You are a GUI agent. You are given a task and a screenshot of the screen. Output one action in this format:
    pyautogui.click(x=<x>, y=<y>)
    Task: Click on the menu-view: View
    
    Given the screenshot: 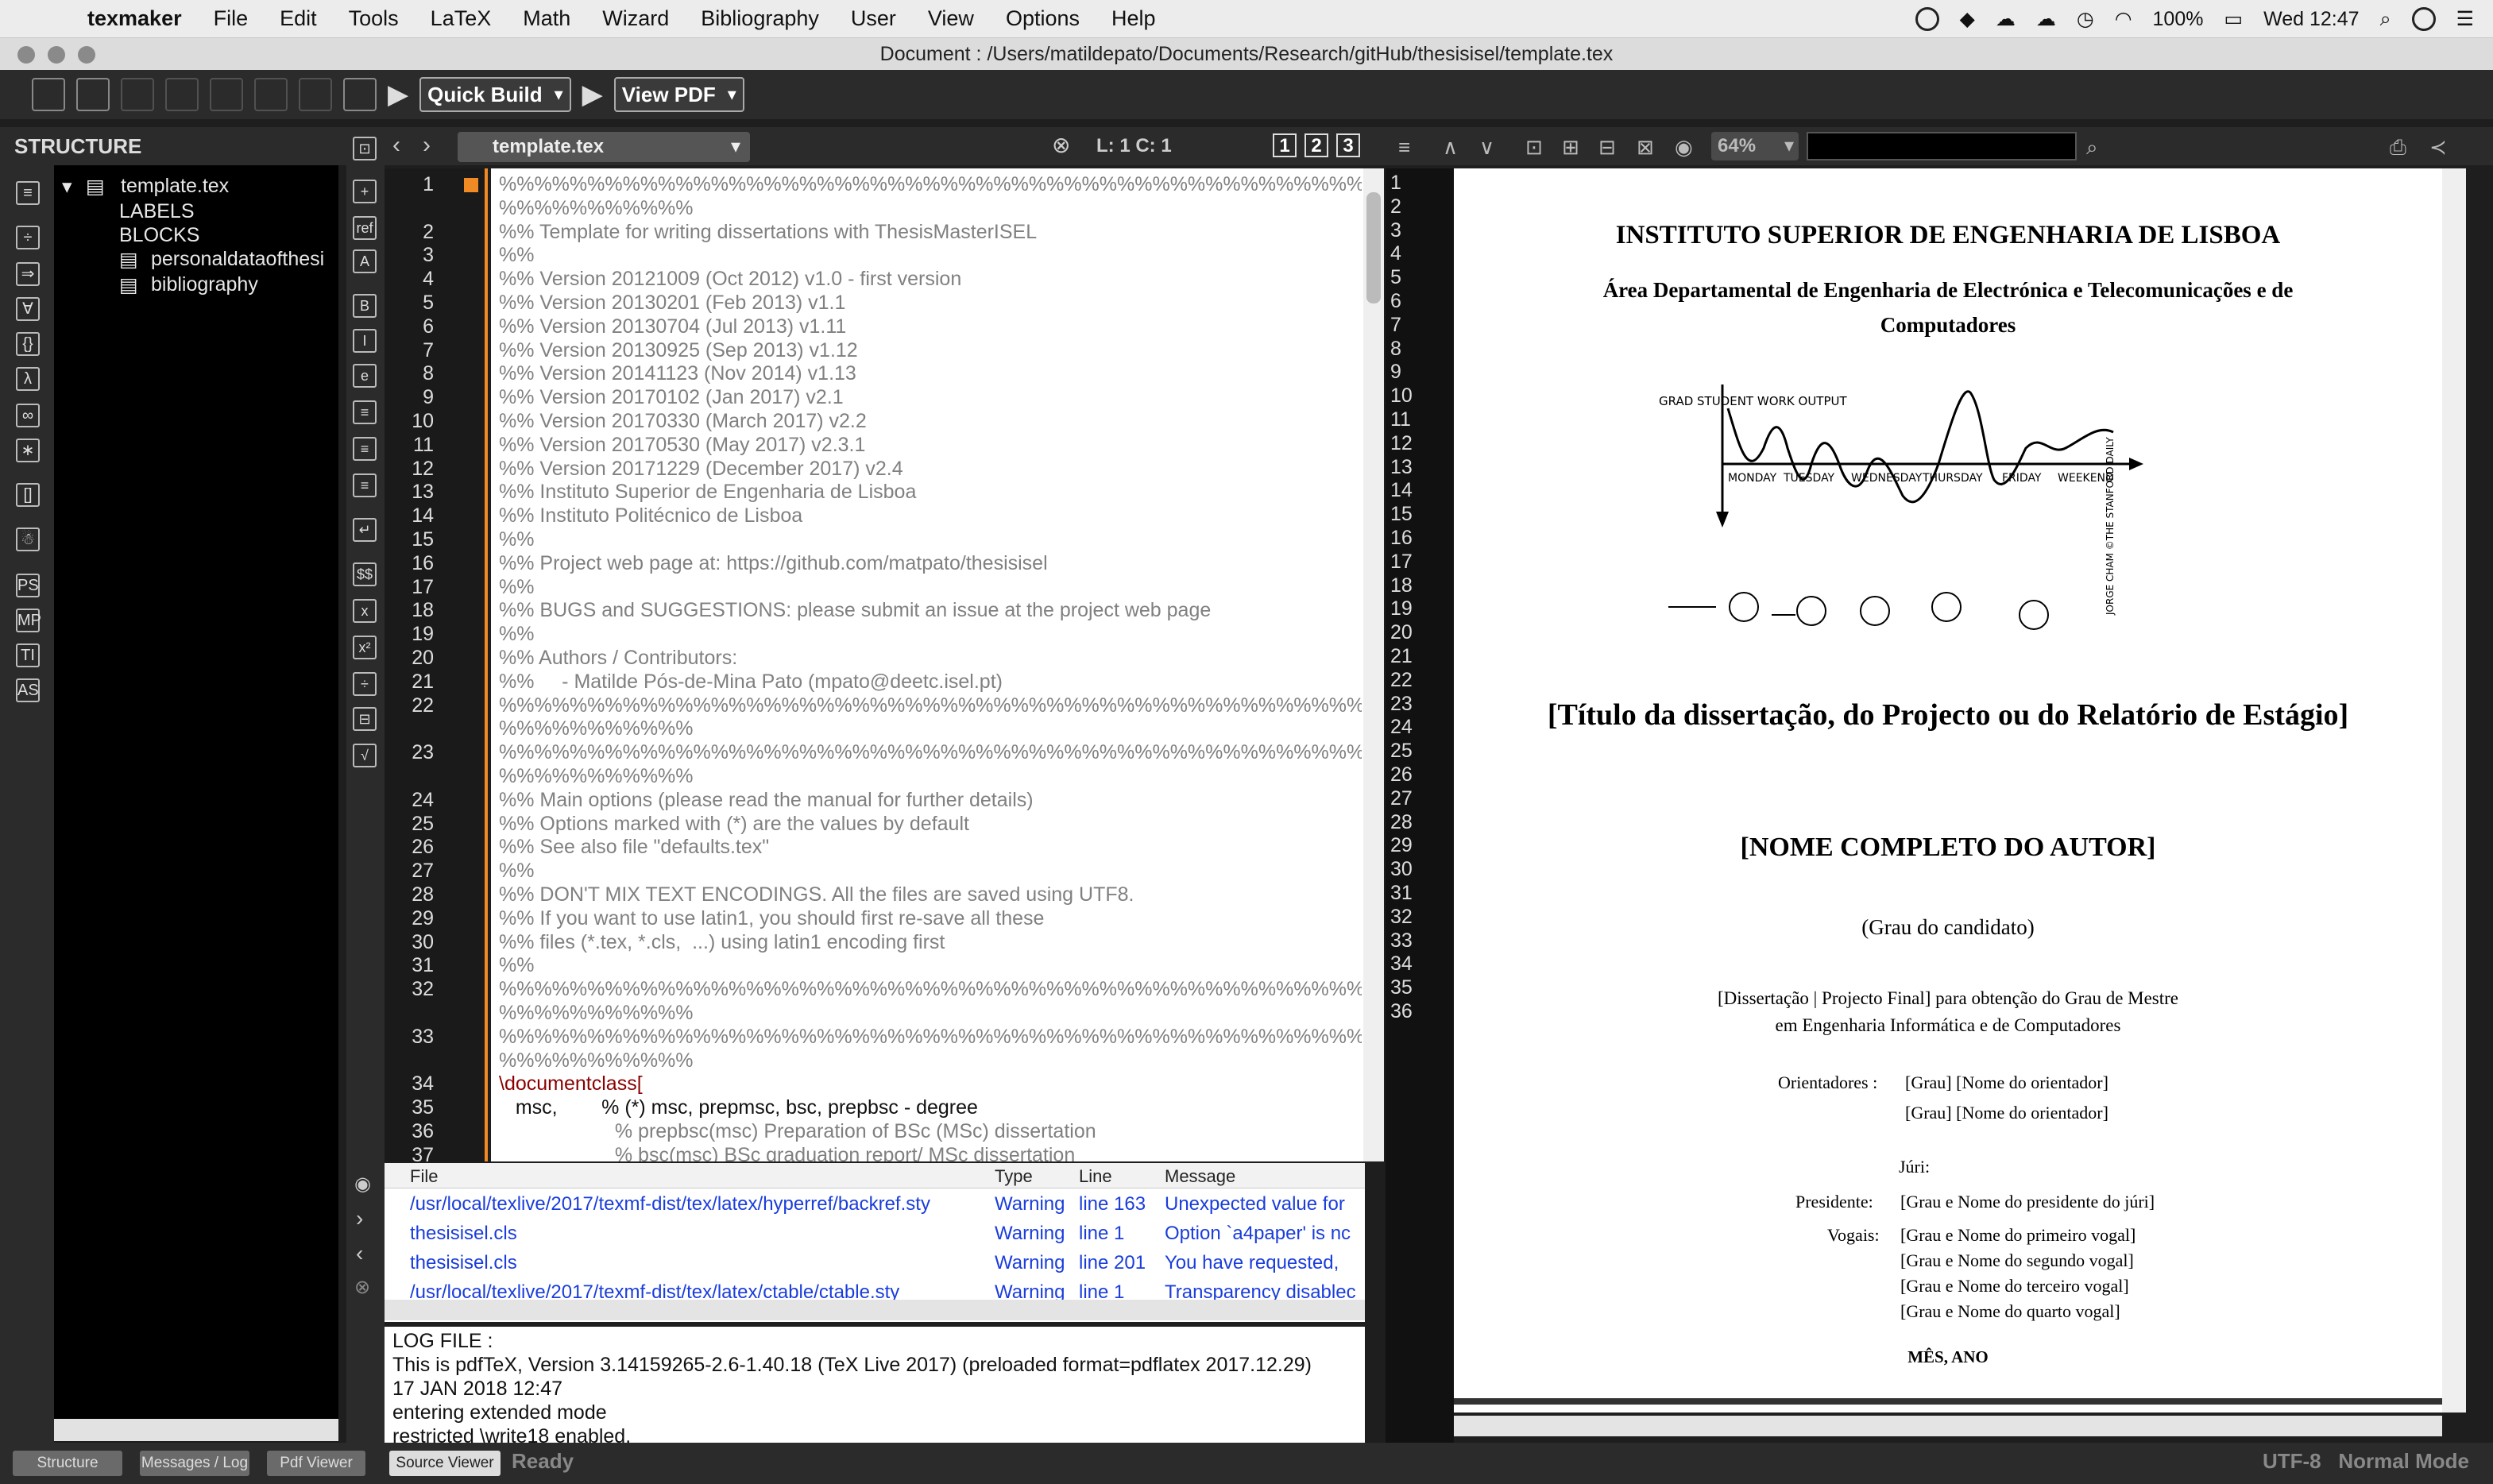 What is the action you would take?
    pyautogui.click(x=951, y=18)
    